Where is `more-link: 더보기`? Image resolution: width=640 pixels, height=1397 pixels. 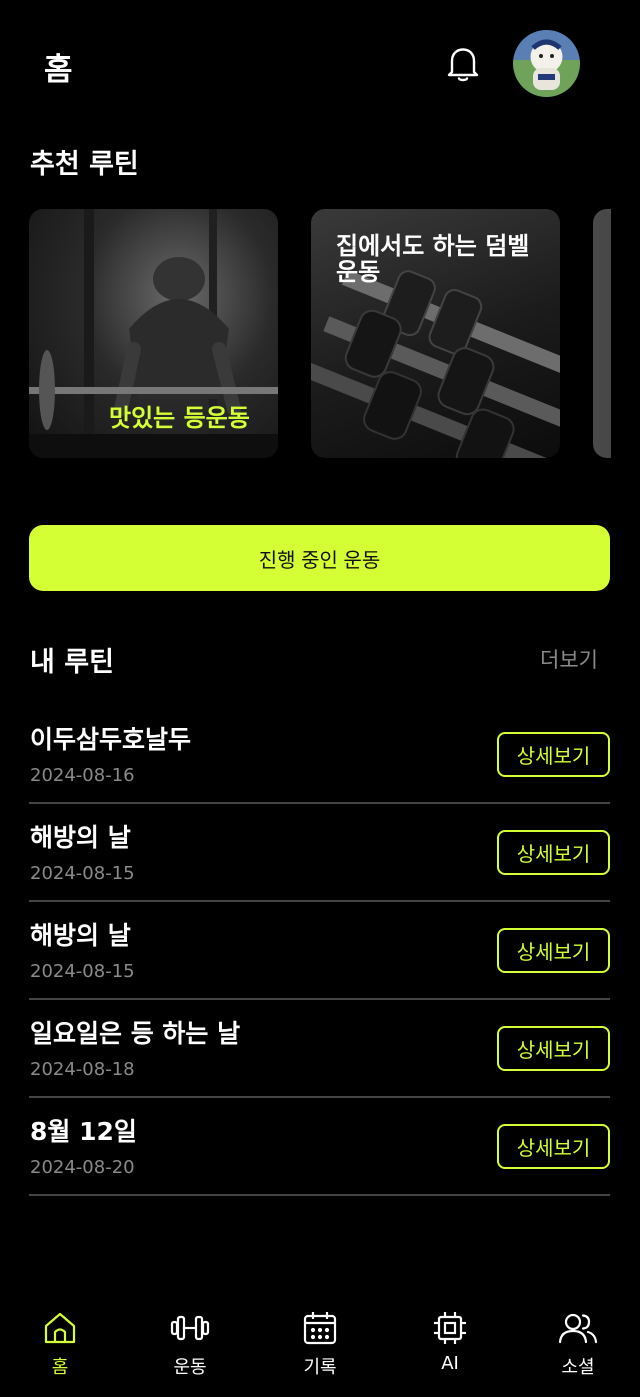
more-link: 더보기 is located at coordinates (569, 659).